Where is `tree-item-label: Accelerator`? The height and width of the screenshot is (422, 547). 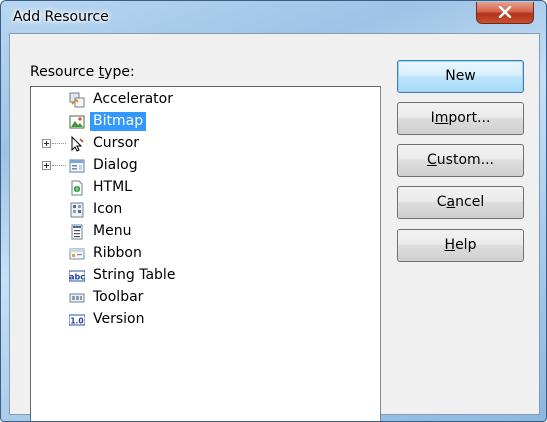 tree-item-label: Accelerator is located at coordinates (133, 99).